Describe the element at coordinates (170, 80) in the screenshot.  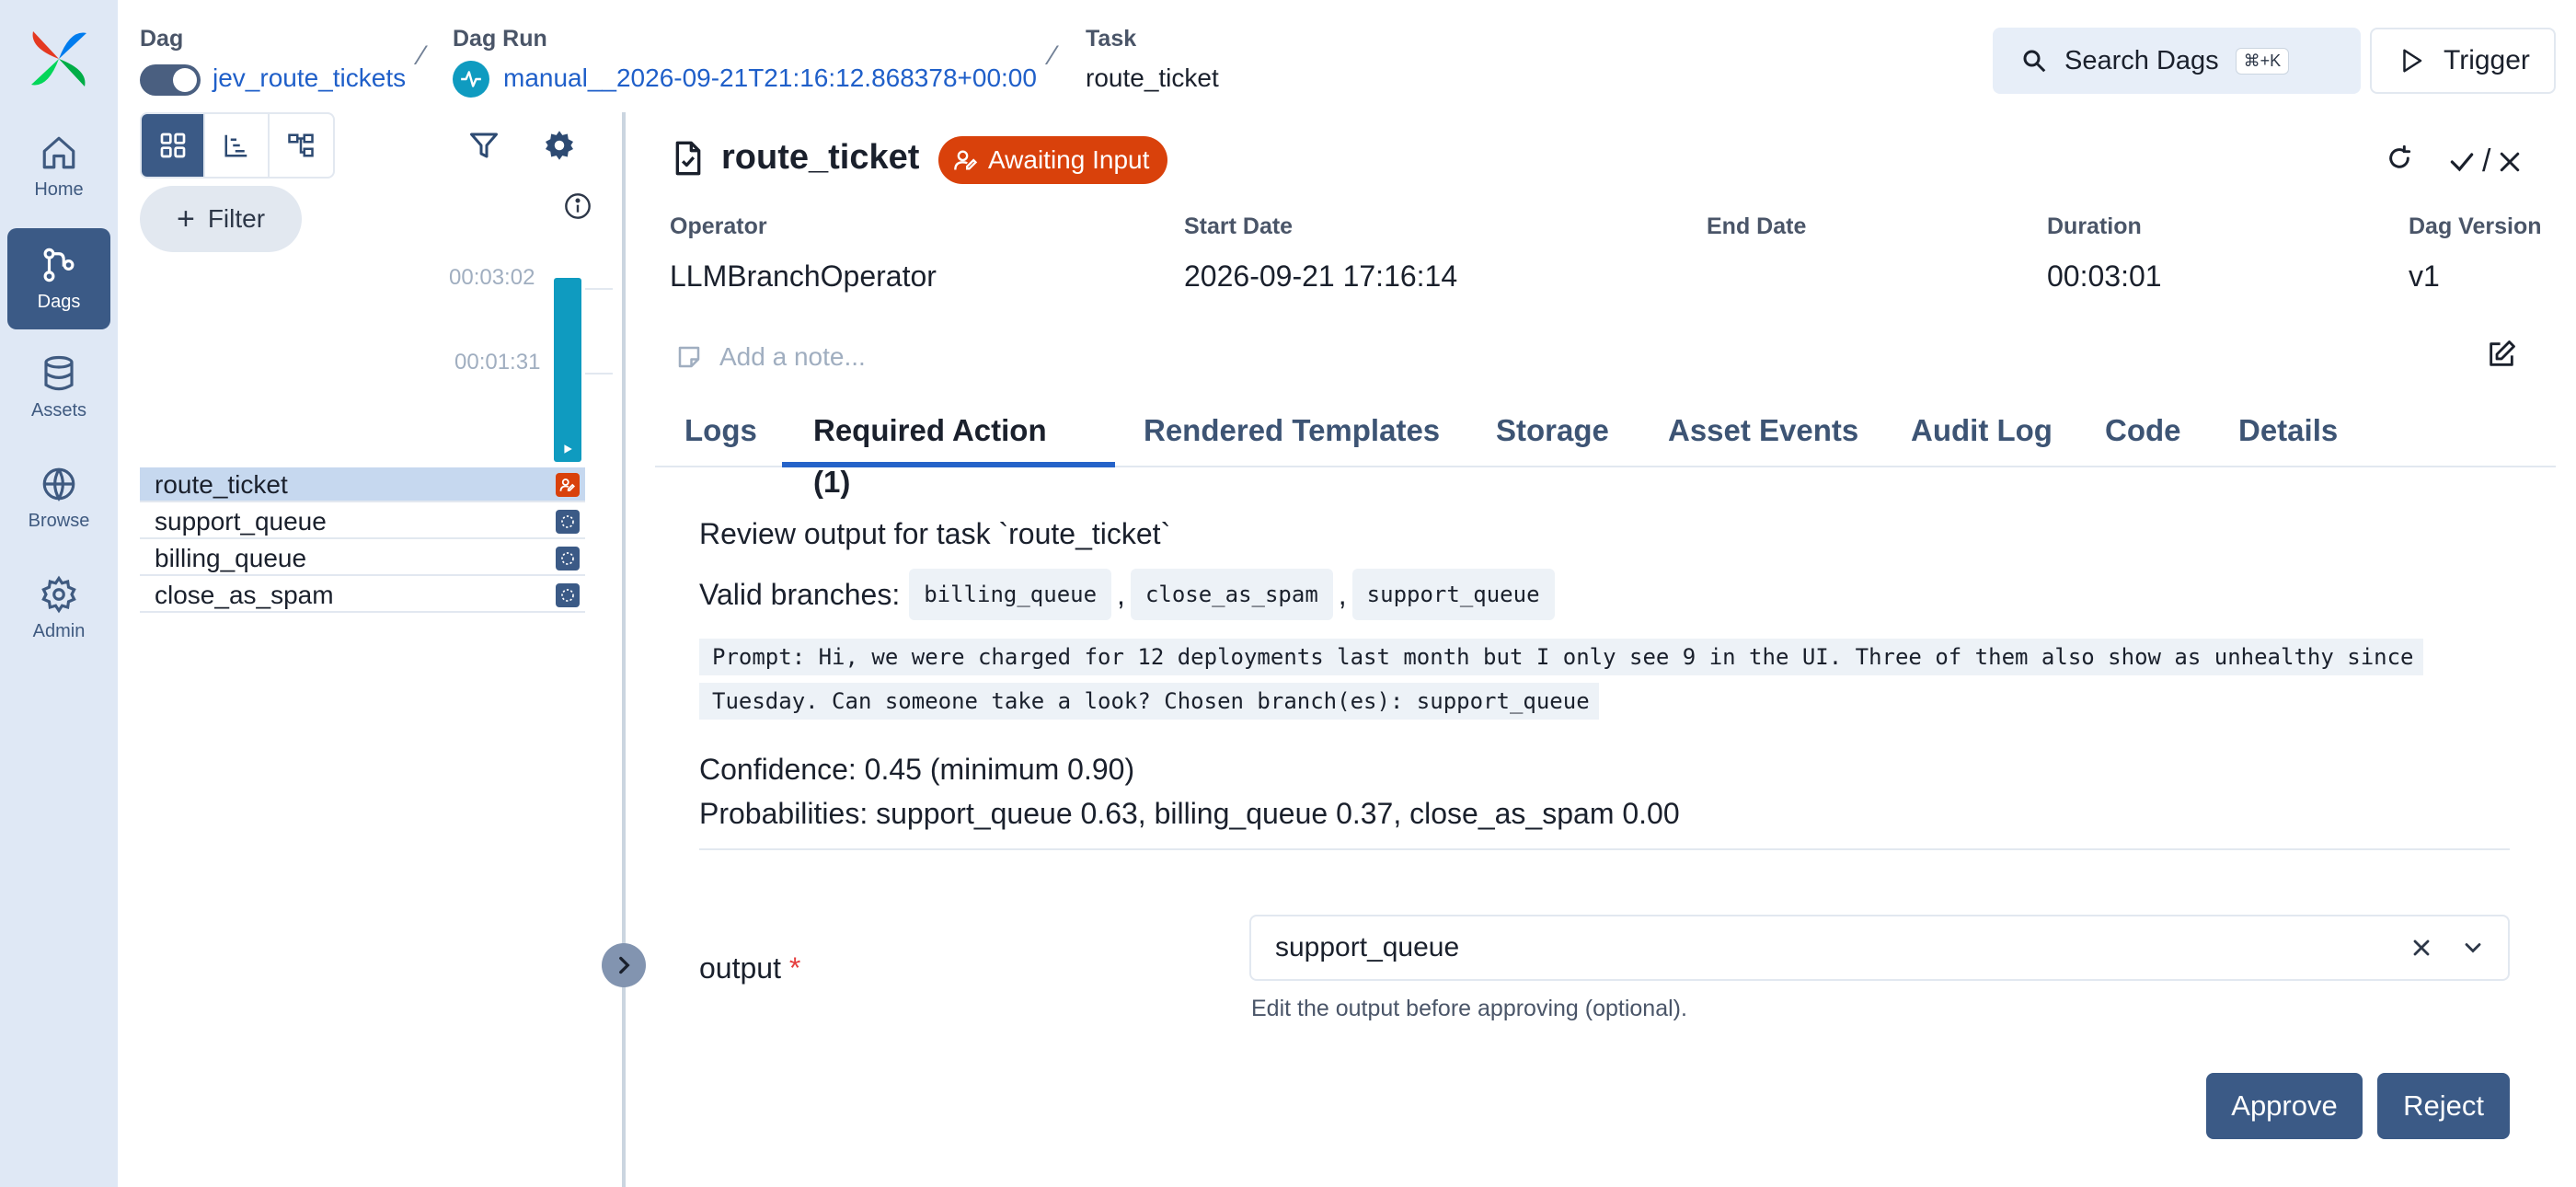
I see `dag-pause-toggle` at that location.